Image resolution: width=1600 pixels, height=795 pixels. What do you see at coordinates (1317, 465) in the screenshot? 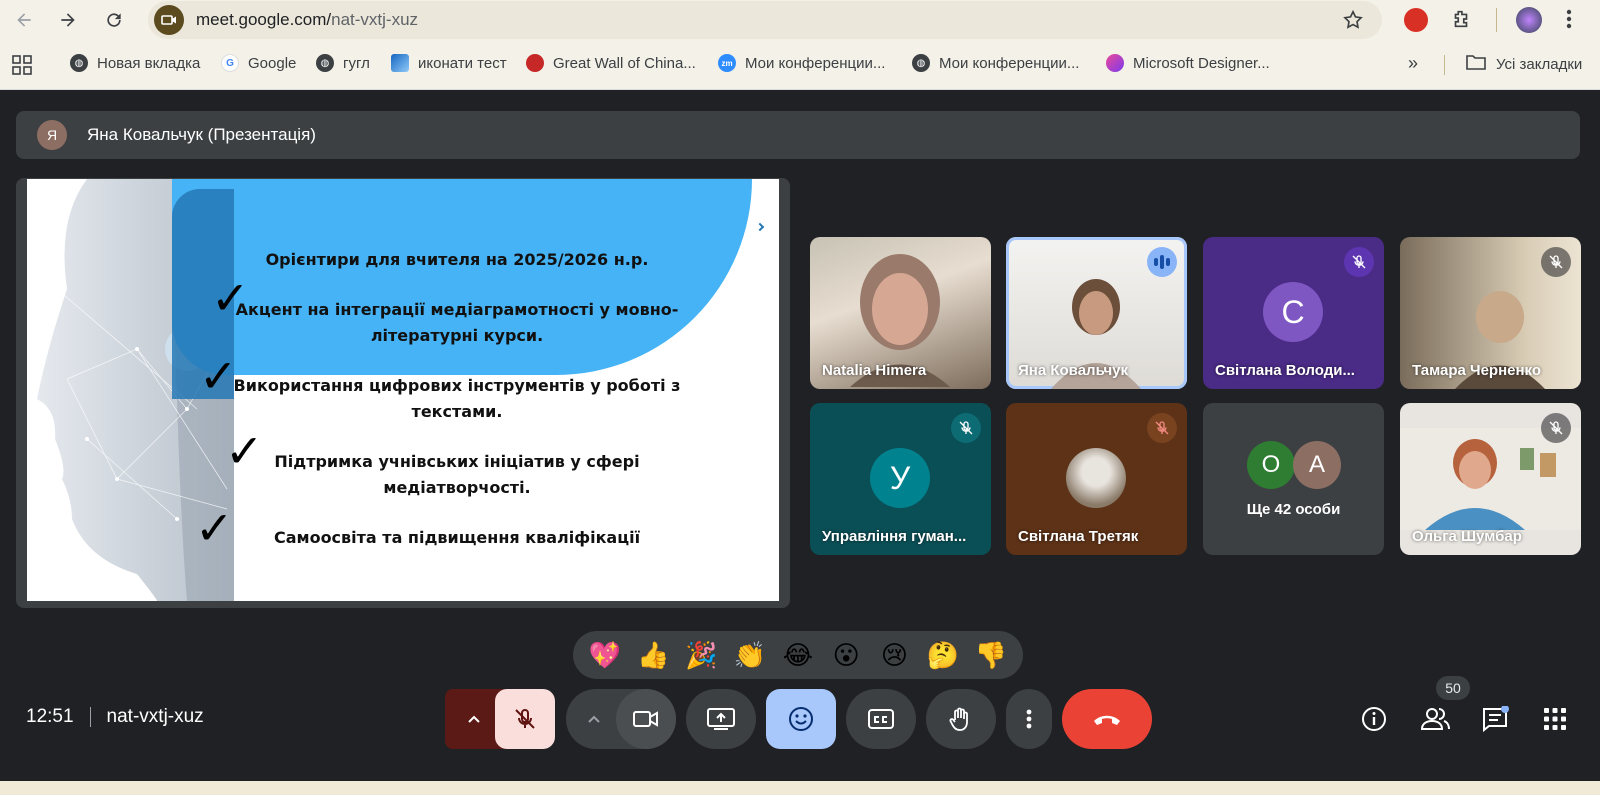
I see `participant-avatar: А` at bounding box center [1317, 465].